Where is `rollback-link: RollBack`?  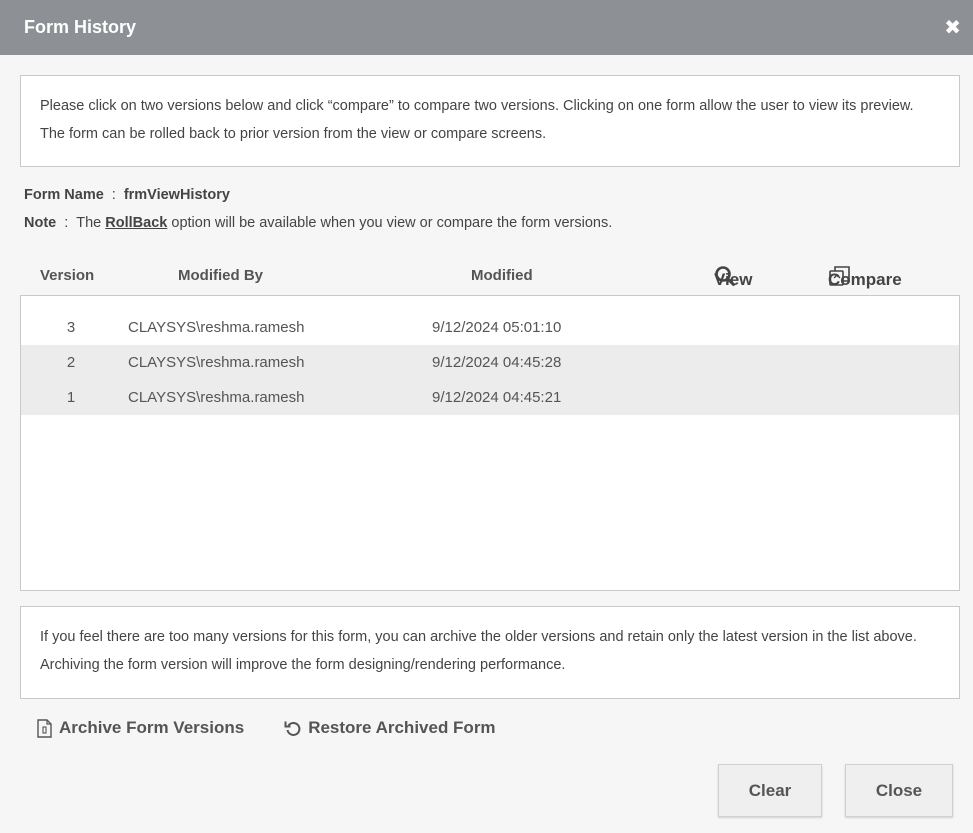
rollback-link: RollBack is located at coordinates (136, 223).